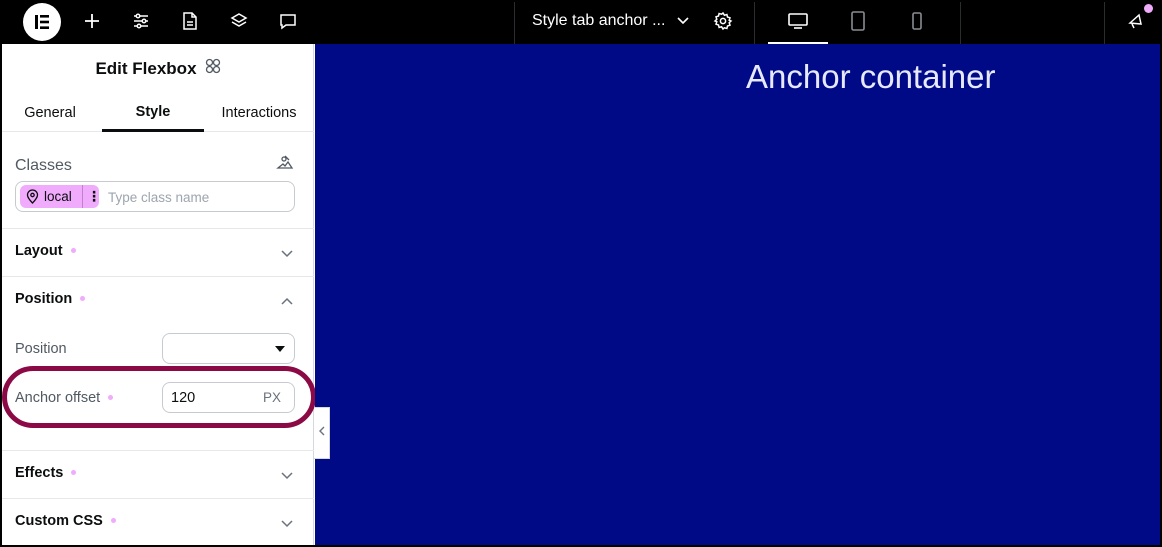  Describe the element at coordinates (50, 113) in the screenshot. I see `tab-general: General` at that location.